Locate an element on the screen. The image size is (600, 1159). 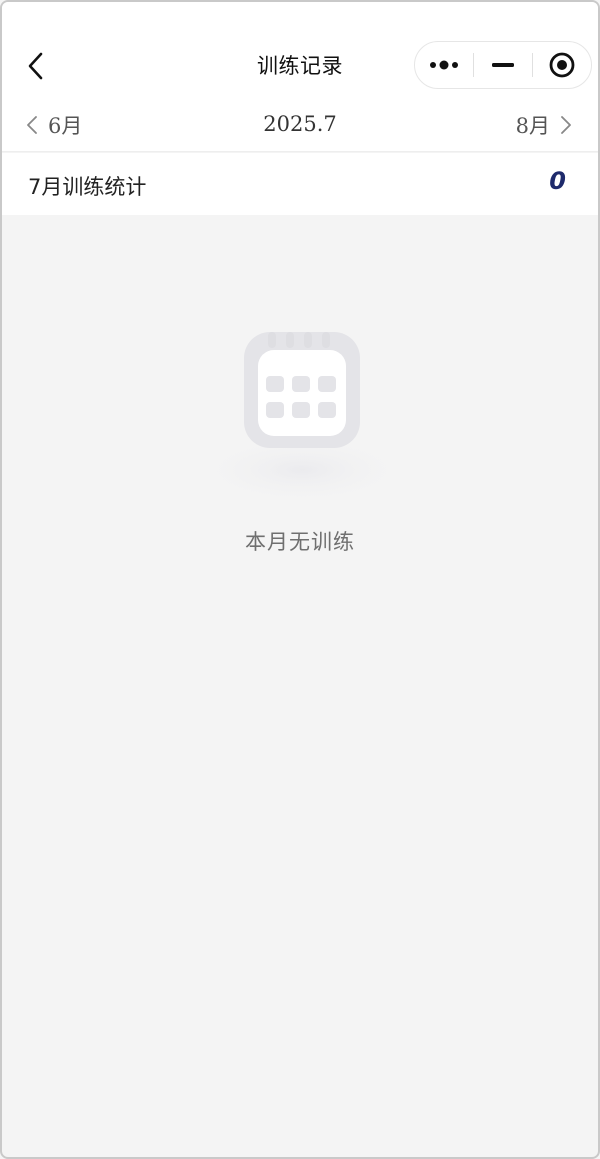
close-miniprogram-button is located at coordinates (562, 65).